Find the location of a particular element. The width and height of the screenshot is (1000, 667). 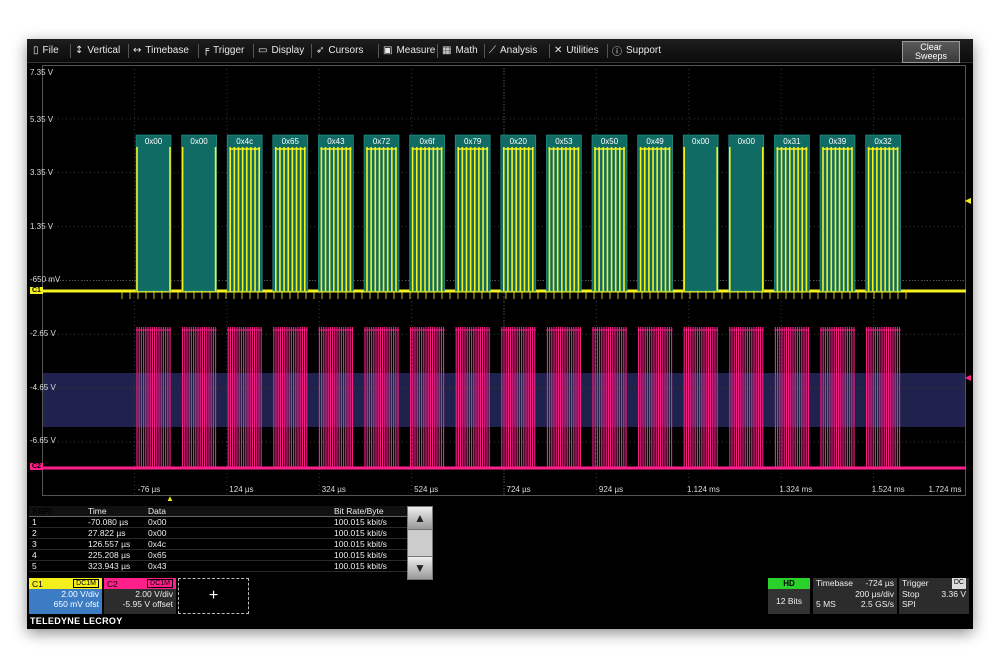

utilities-icon: ✕ is located at coordinates (558, 50).